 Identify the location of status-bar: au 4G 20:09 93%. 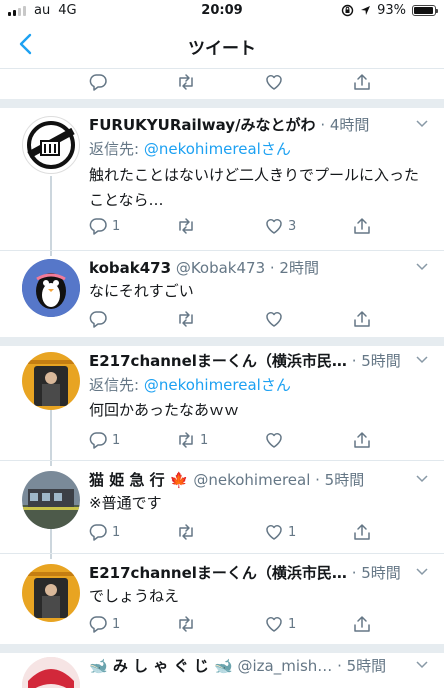
(222, 11).